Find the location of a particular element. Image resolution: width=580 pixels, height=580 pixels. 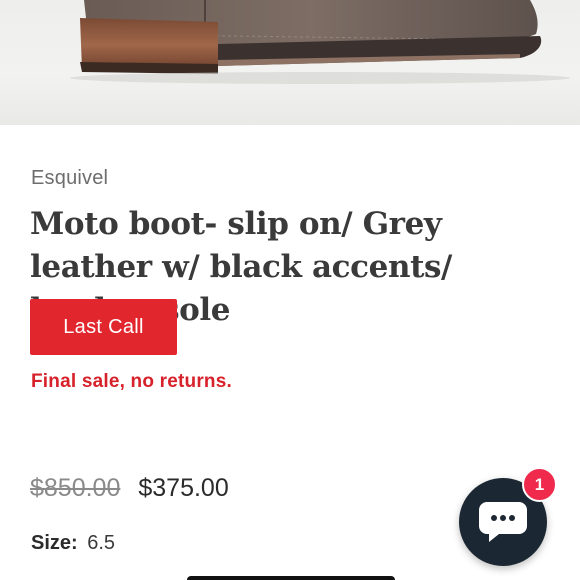

chat-bubble-icon is located at coordinates (503, 522).